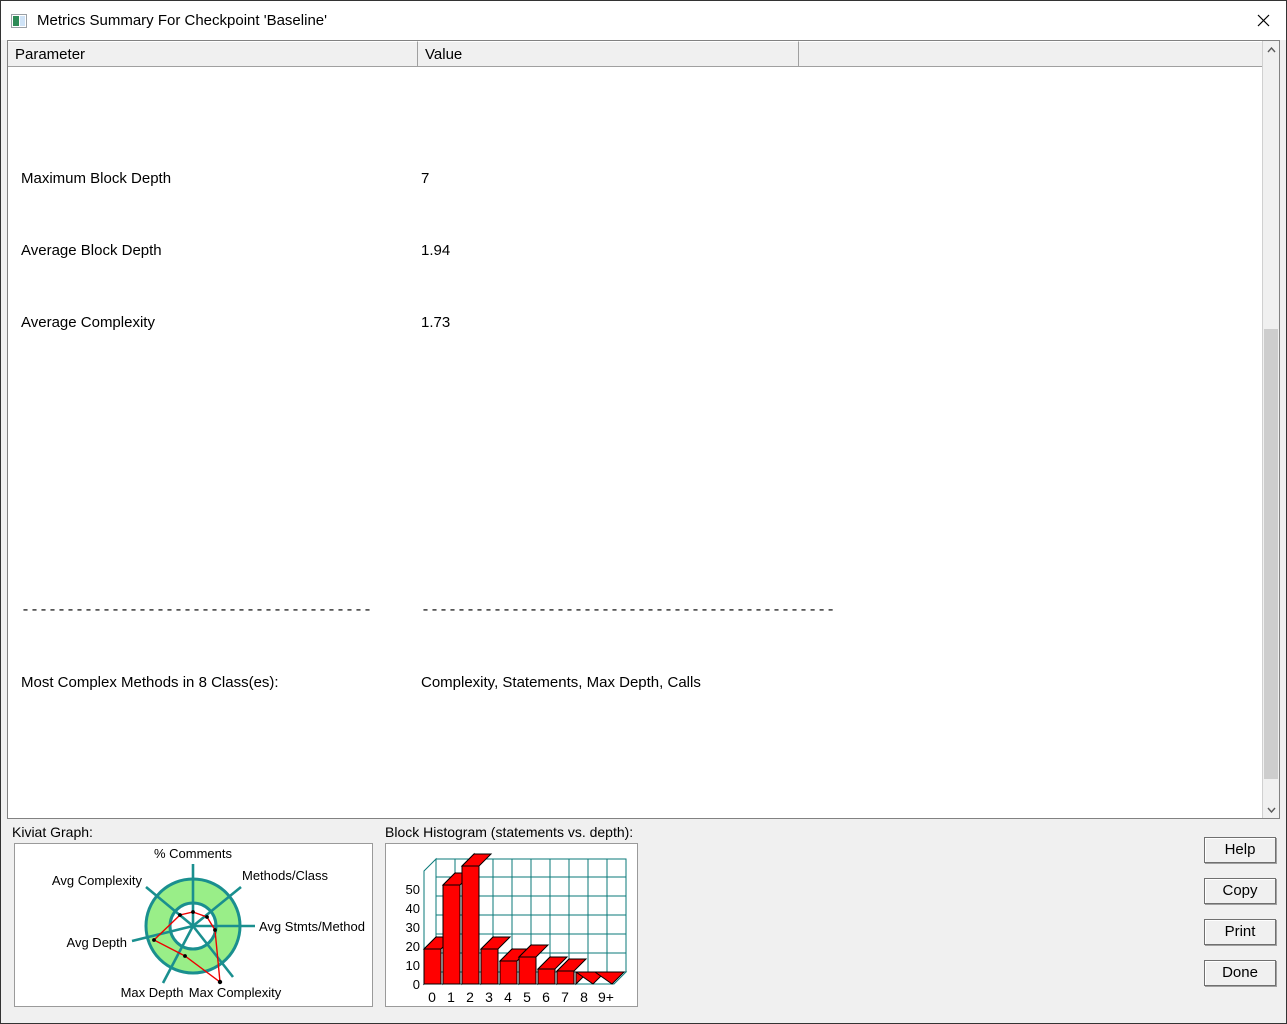 Image resolution: width=1287 pixels, height=1024 pixels. I want to click on chevron-up-icon, so click(1271, 49).